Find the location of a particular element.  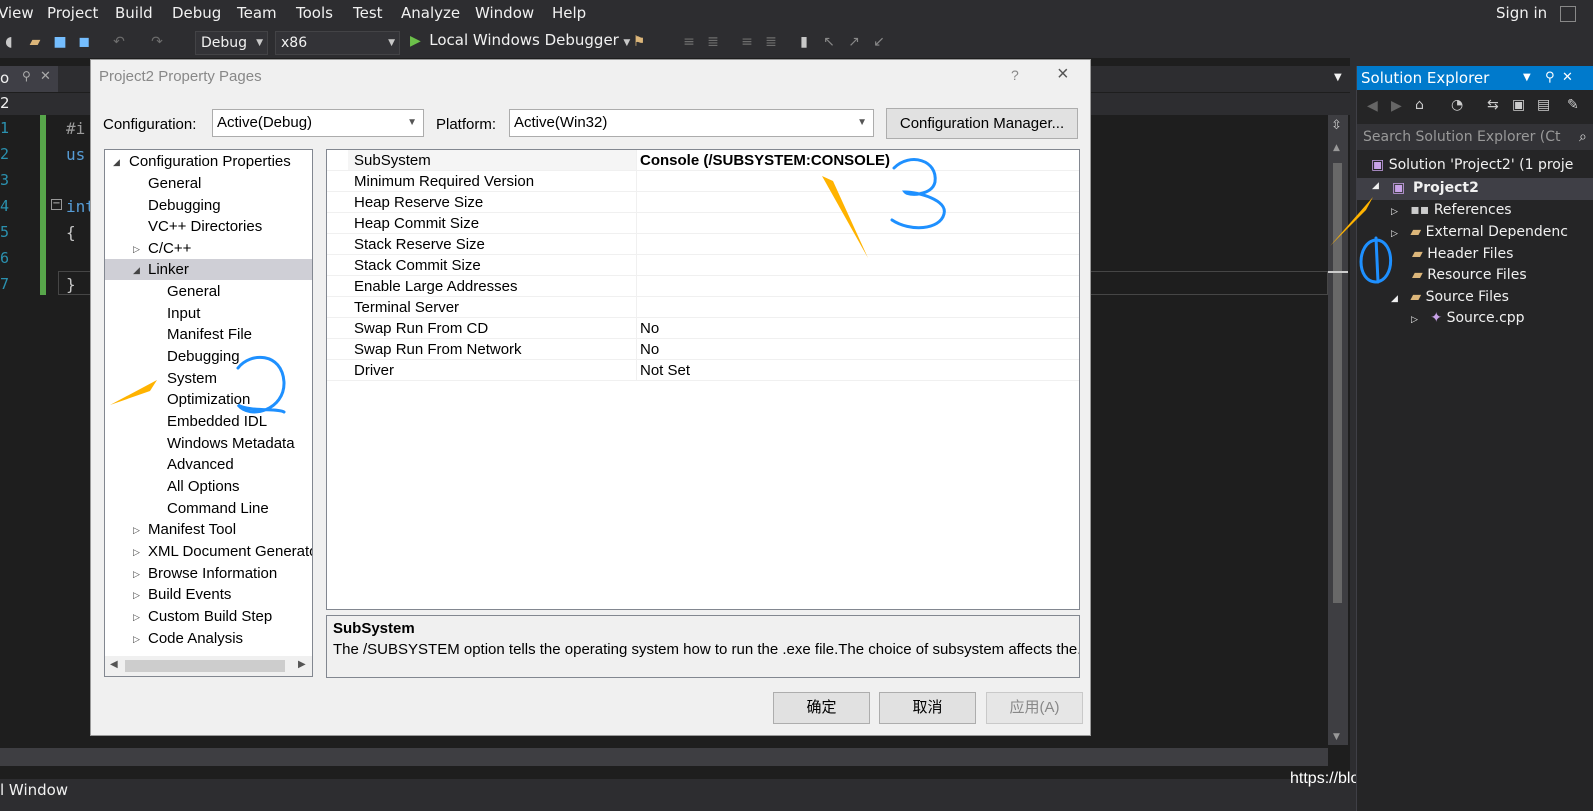

new-project-icon: ◖ is located at coordinates (9, 42).